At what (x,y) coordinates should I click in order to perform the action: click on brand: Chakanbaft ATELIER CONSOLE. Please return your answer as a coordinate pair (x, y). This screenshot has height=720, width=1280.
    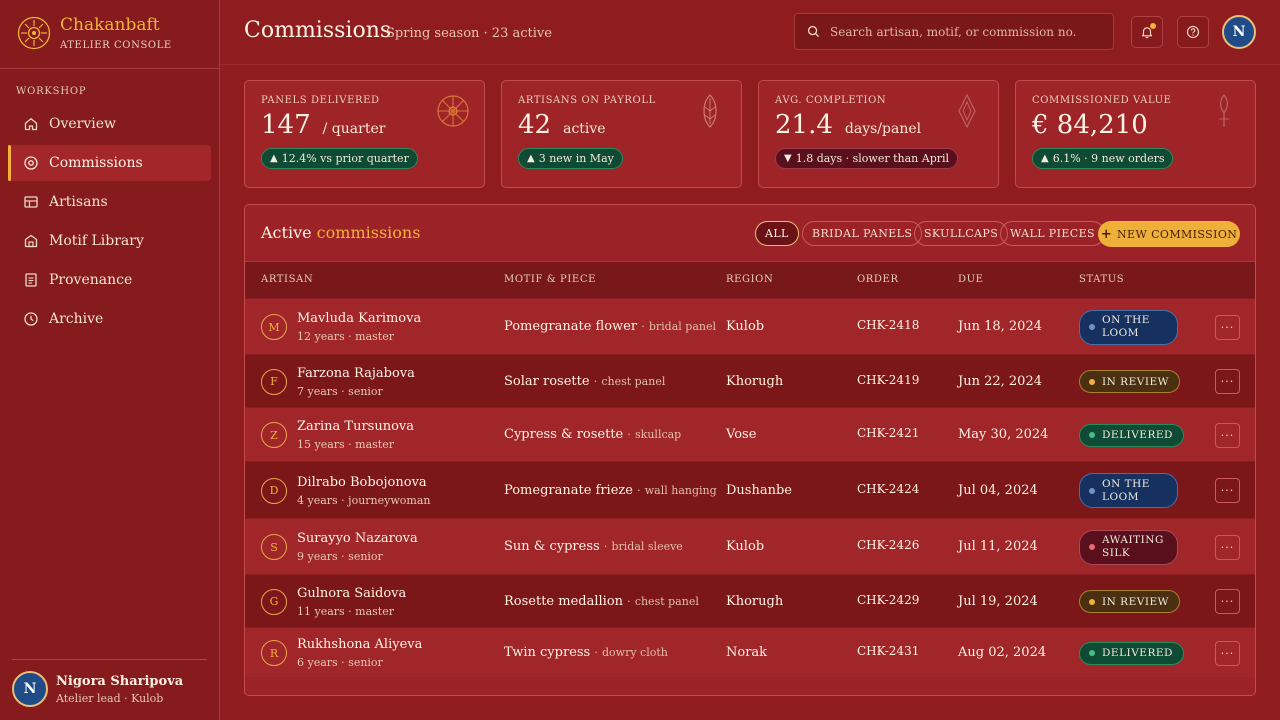
    Looking at the image, I should click on (94, 33).